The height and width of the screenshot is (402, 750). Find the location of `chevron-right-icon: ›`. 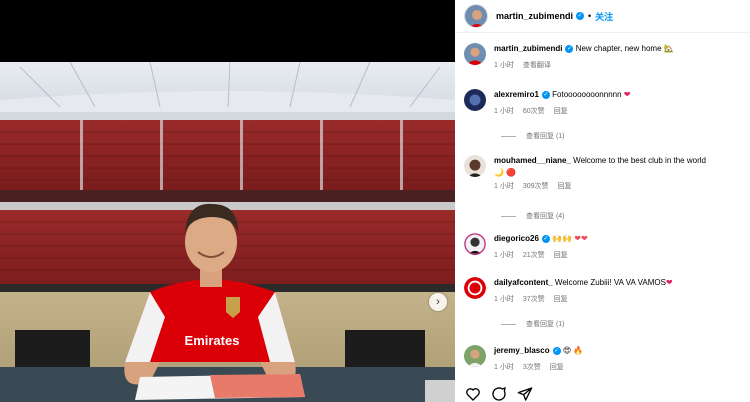

chevron-right-icon: › is located at coordinates (438, 302).